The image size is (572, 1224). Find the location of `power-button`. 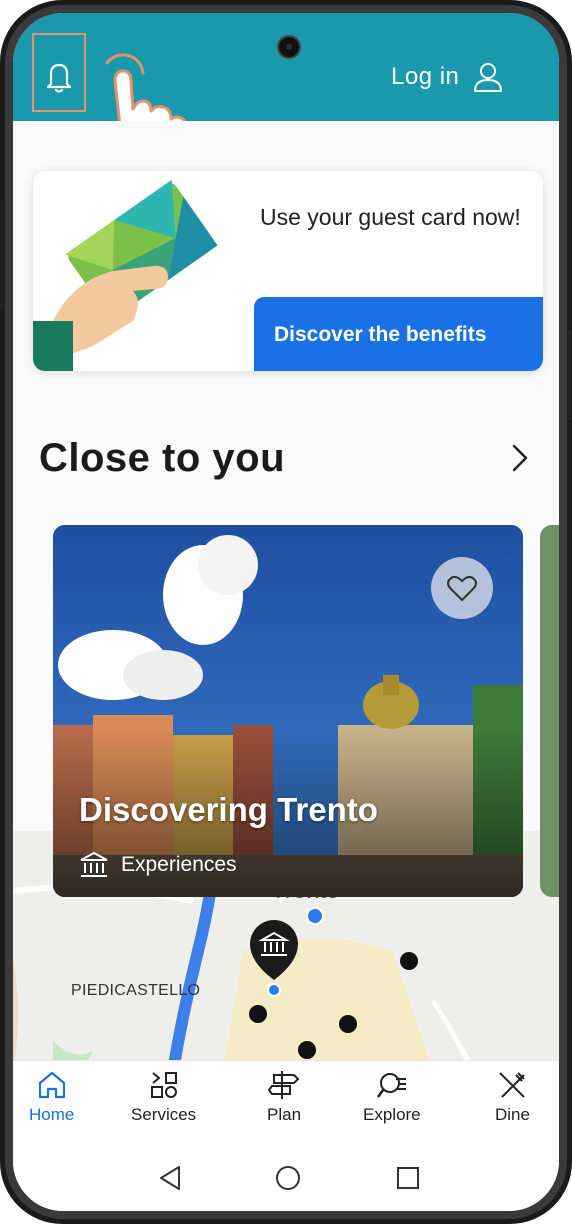

power-button is located at coordinates (570, 375).